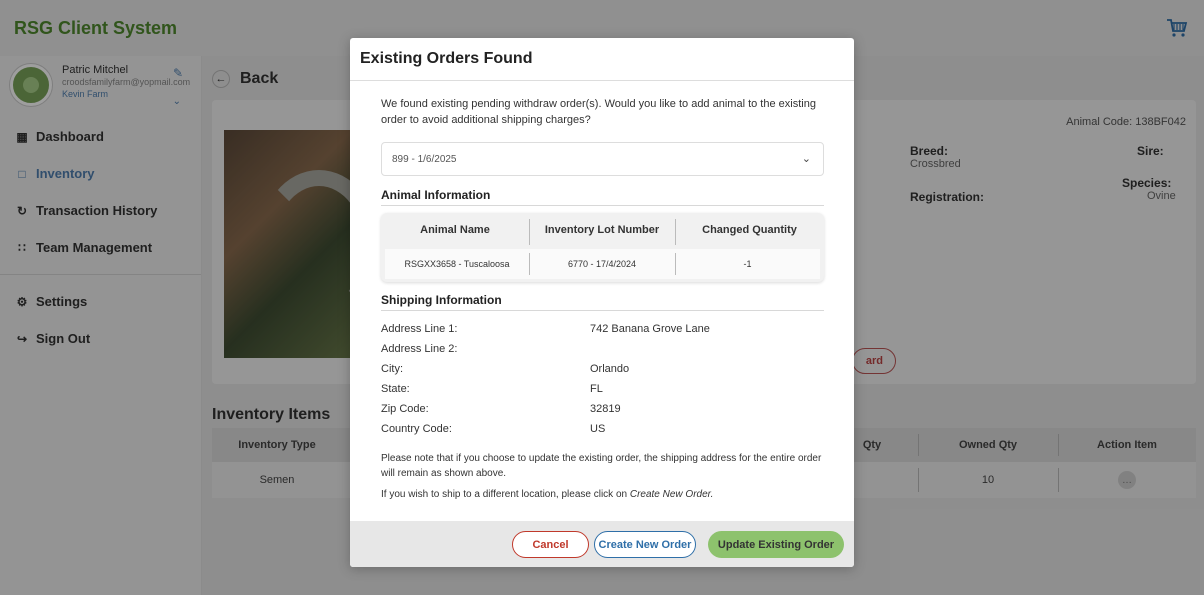  I want to click on shipping-value: US, so click(598, 429).